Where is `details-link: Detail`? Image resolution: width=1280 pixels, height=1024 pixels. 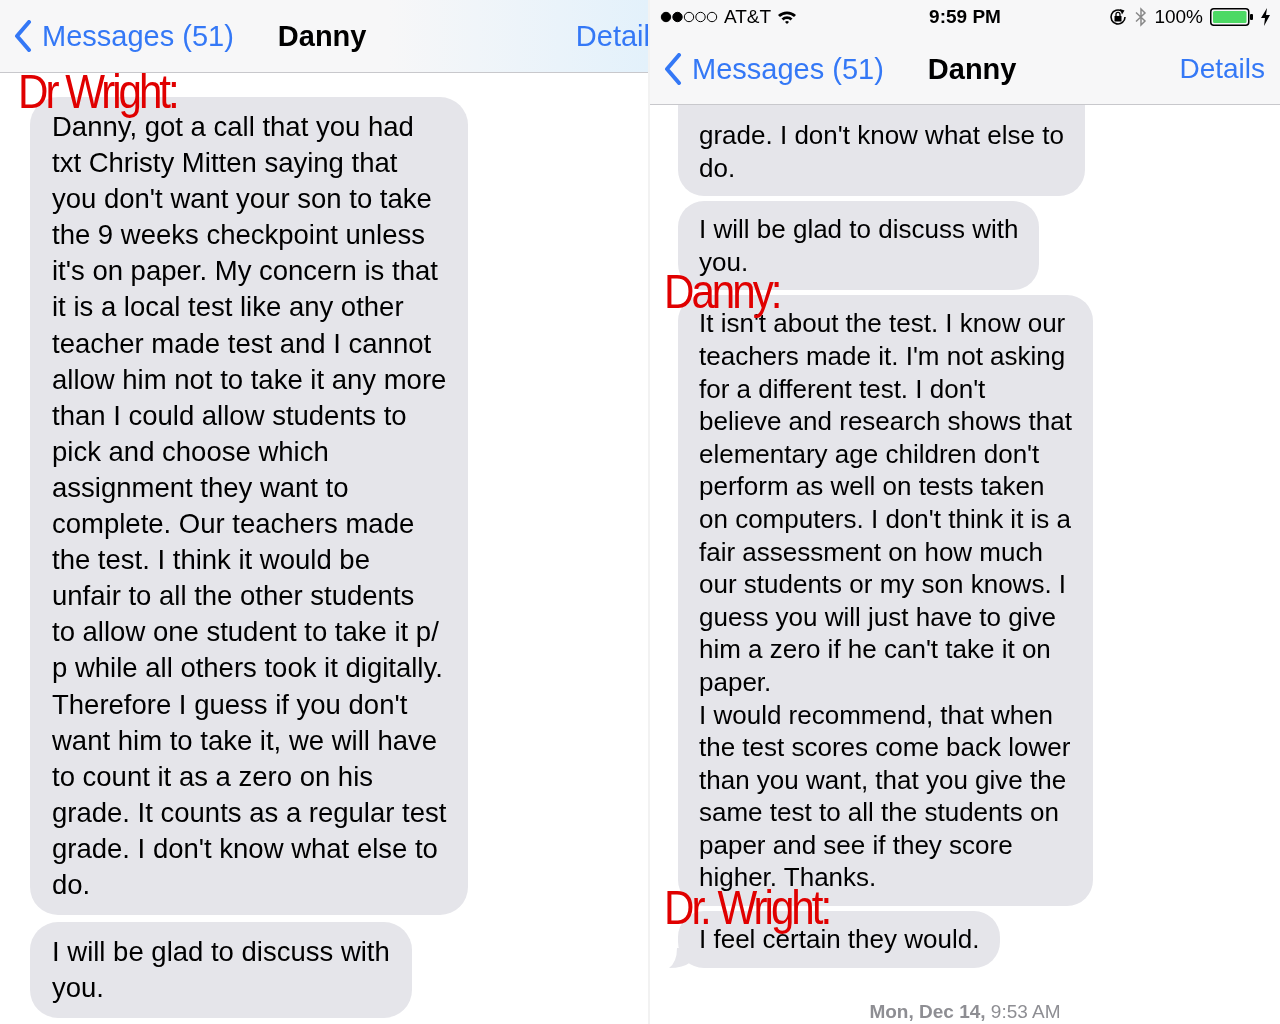
details-link: Detail is located at coordinates (611, 36).